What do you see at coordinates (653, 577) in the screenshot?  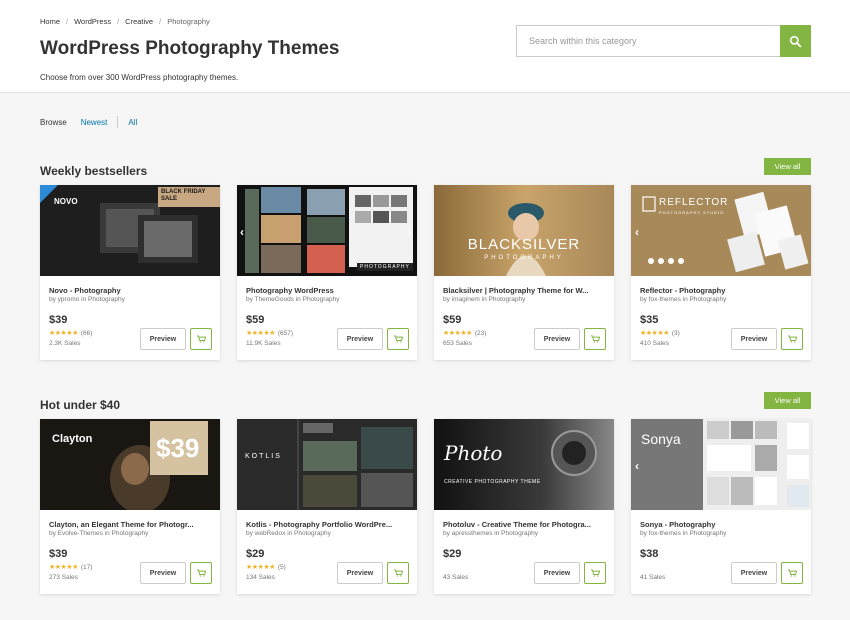 I see `theme-sales: 41 Sales` at bounding box center [653, 577].